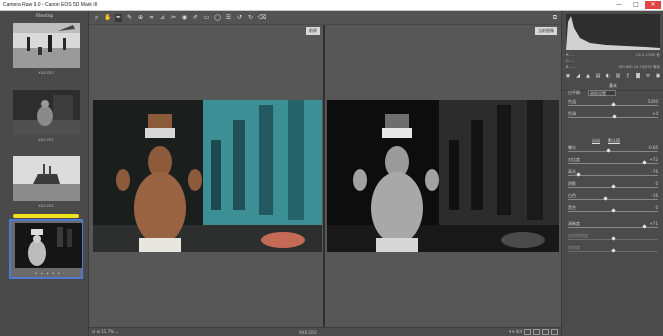  I want to click on slider-row: 对比度 +72, so click(613, 162).